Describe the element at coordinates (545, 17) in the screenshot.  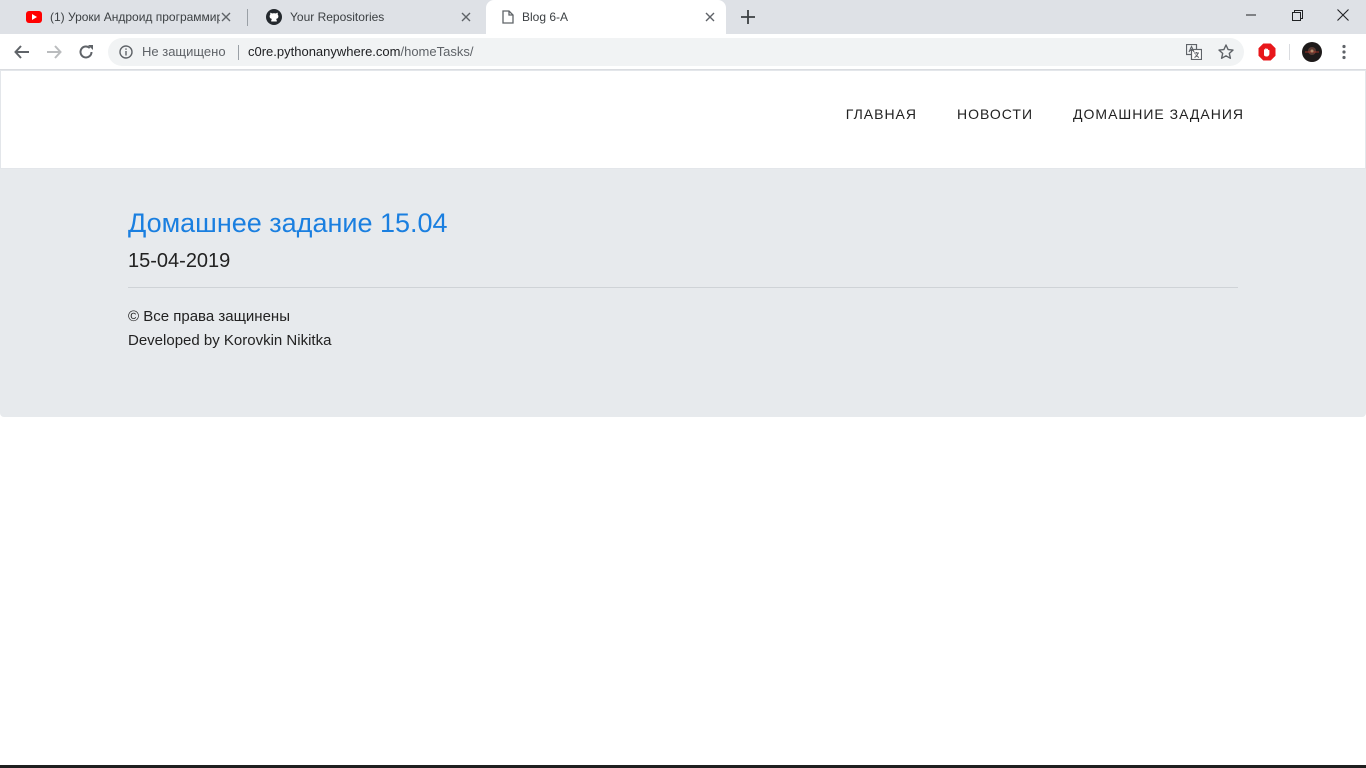
I see `tab-title: Blog 6-A` at that location.